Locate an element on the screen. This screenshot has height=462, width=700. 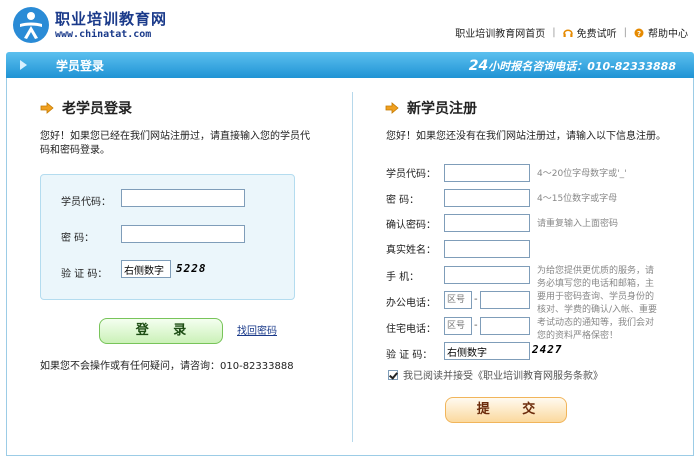
register-intro: 您好！如果您还没有在我们网站注册过，请输入以下信息注册。 is located at coordinates (526, 136).